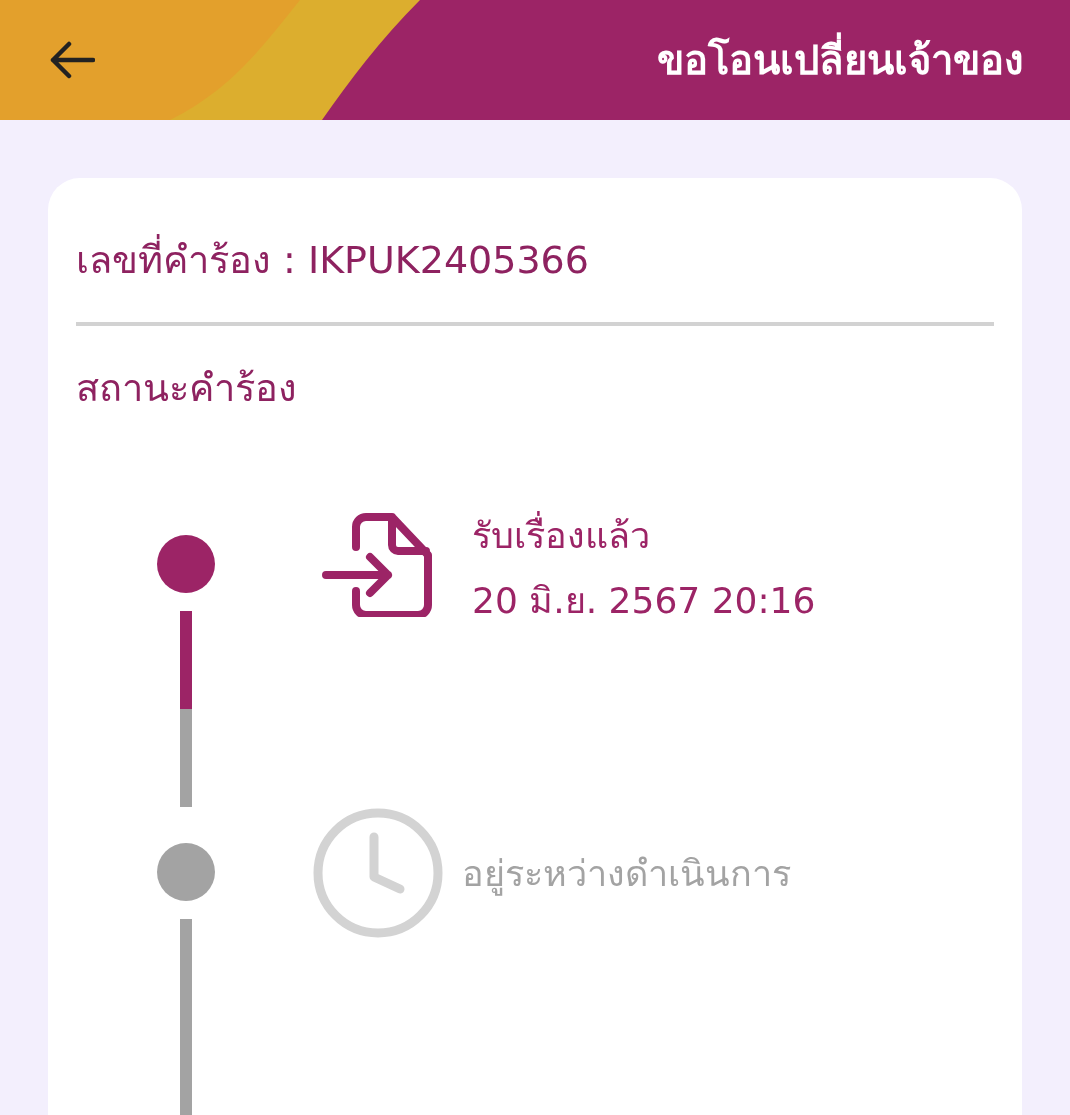  I want to click on clock-icon, so click(378, 873).